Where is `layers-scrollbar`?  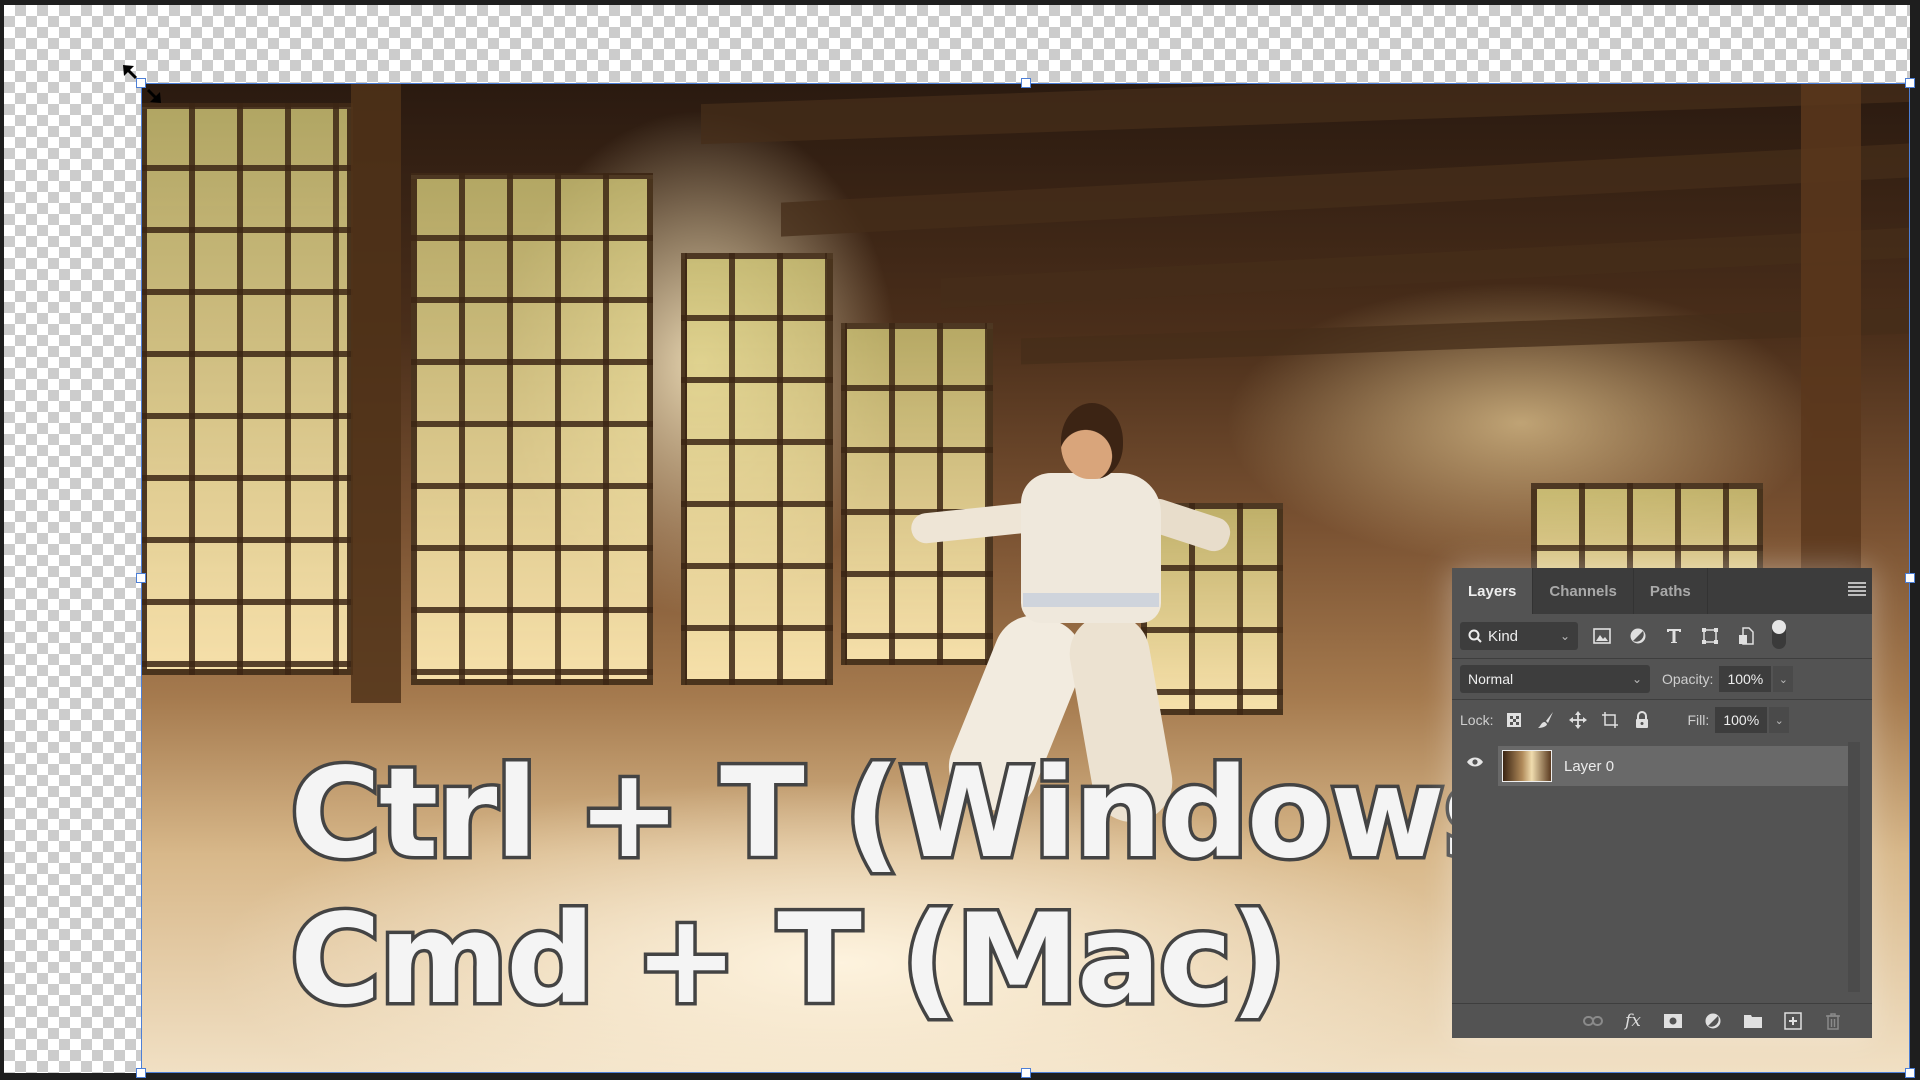
layers-scrollbar is located at coordinates (1854, 867).